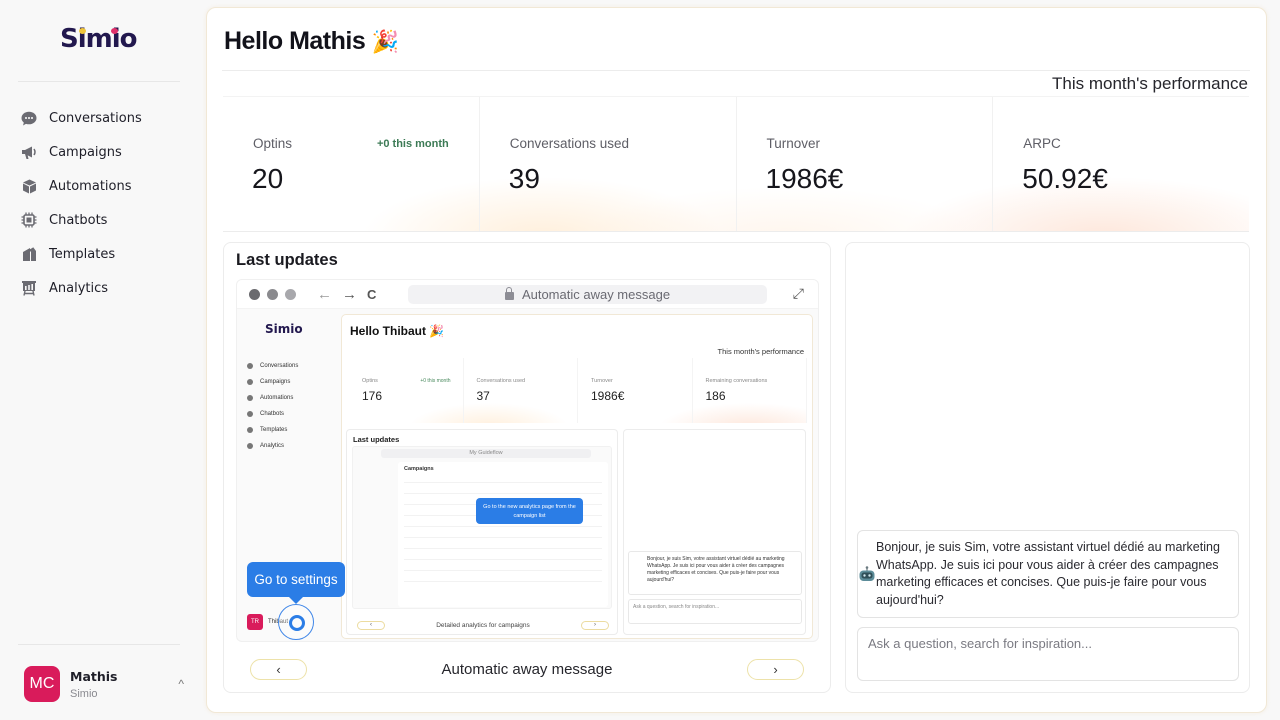 The height and width of the screenshot is (720, 1280). What do you see at coordinates (503, 534) in the screenshot?
I see `mini-campaigns-table: Campaigns` at bounding box center [503, 534].